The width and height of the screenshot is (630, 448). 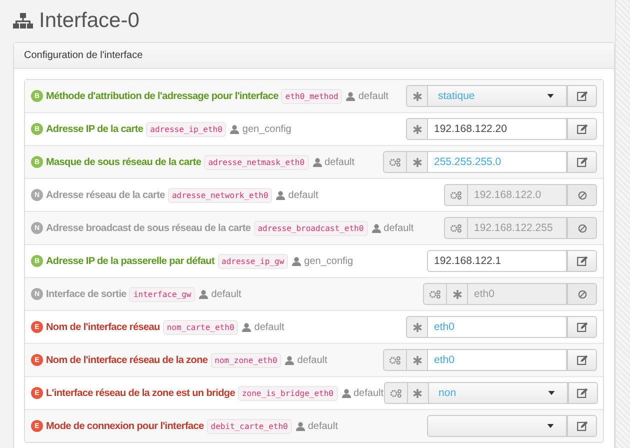 I want to click on field-label: Mode de connexion pour l'interface, so click(x=125, y=426).